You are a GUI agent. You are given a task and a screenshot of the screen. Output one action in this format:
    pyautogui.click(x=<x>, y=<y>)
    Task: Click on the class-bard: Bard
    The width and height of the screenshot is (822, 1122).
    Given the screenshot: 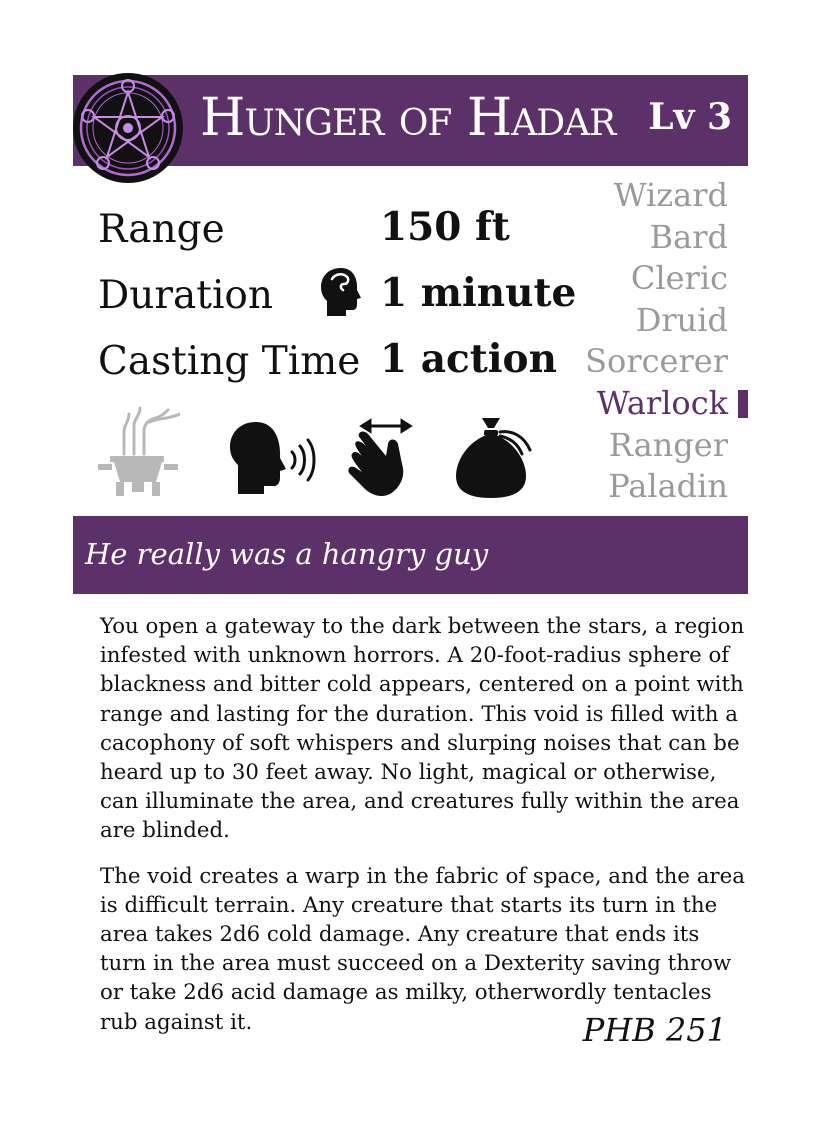 What is the action you would take?
    pyautogui.click(x=688, y=236)
    